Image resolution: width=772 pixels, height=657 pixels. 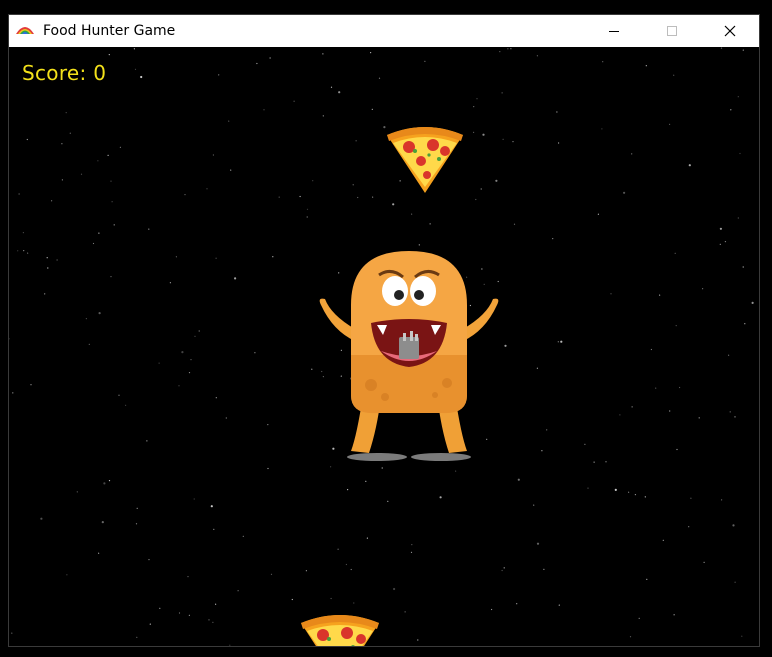 I want to click on monster-player, so click(x=409, y=355).